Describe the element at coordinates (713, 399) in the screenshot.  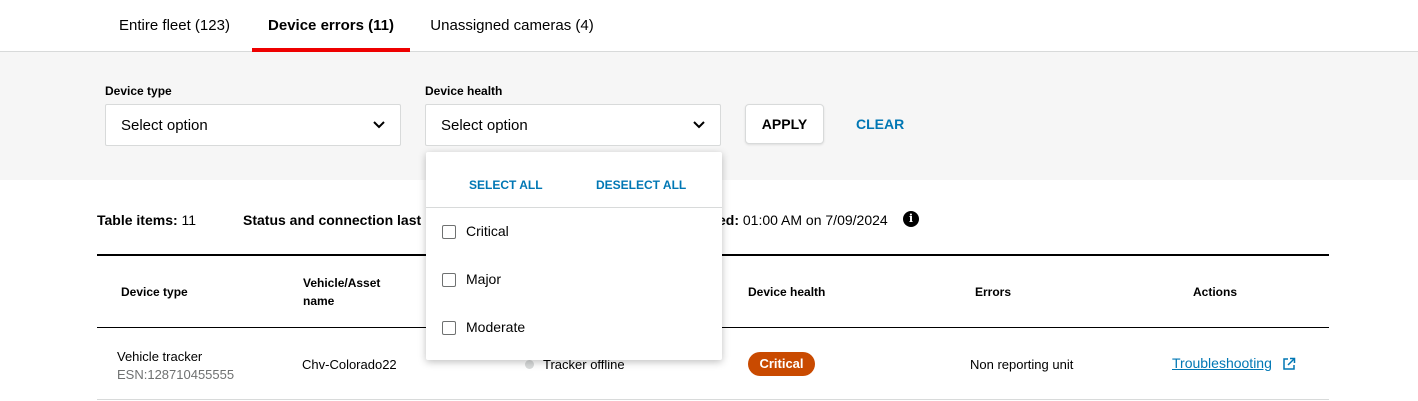
I see `table-row-divider` at that location.